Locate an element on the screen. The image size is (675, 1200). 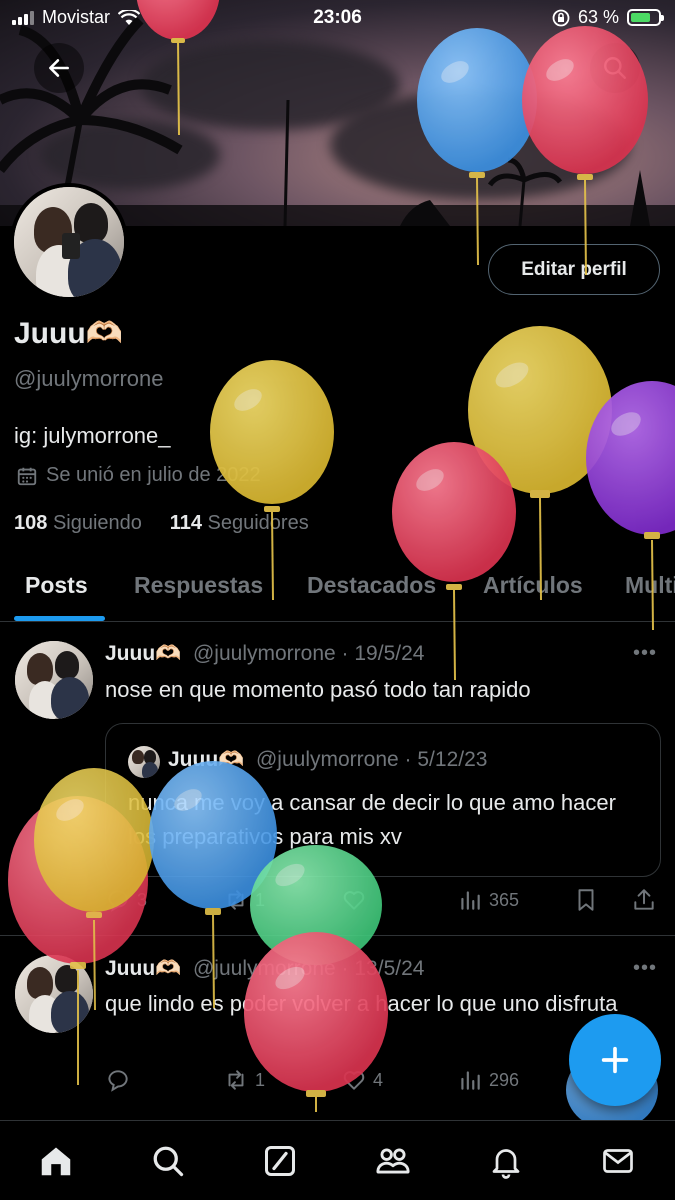
profile-name: Juuu🫶🏻 is located at coordinates (69, 333).